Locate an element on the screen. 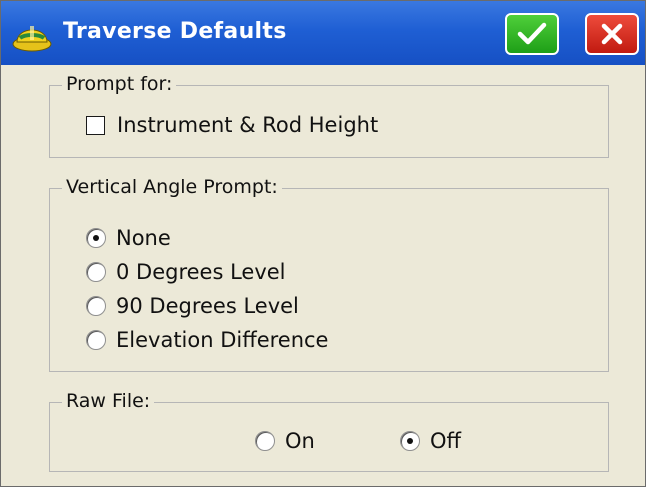  radio-none: None is located at coordinates (128, 238).